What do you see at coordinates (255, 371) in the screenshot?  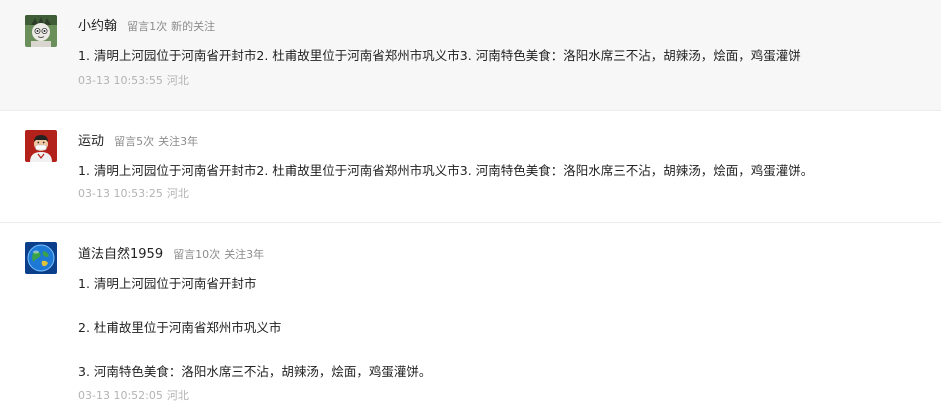 I see `comment-paragraph: 3. 河南特色美食：洛阳水席三不沾，胡辣汤，烩面，鸡蛋灌饼。` at bounding box center [255, 371].